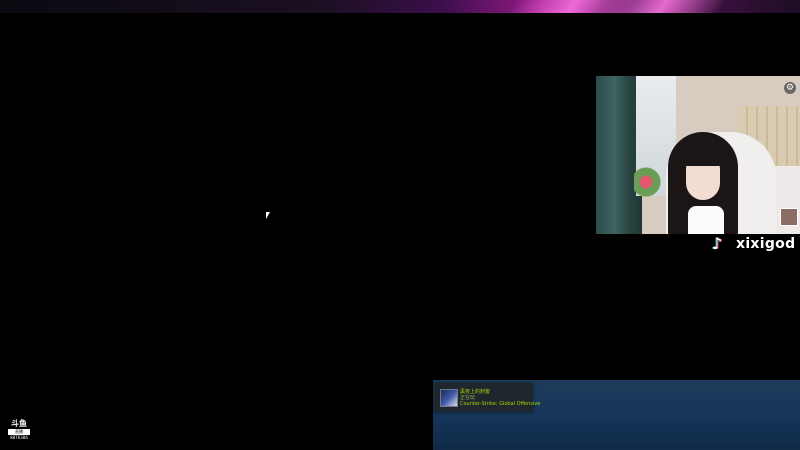 The width and height of the screenshot is (800, 450). I want to click on webcam-settings-icon: ⚙, so click(790, 88).